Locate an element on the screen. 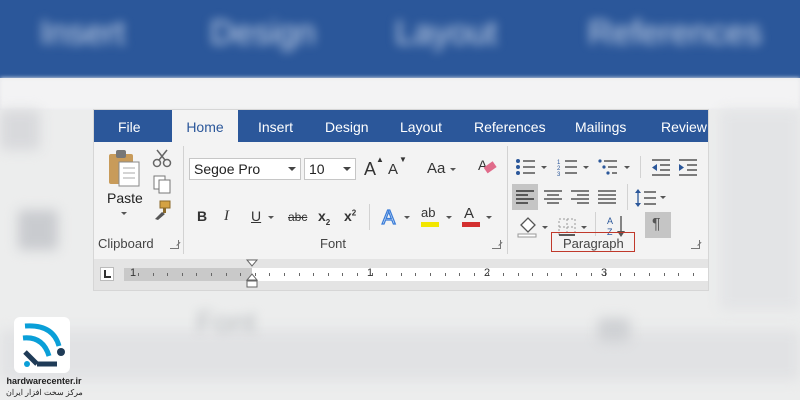  align-left-icon is located at coordinates (525, 197).